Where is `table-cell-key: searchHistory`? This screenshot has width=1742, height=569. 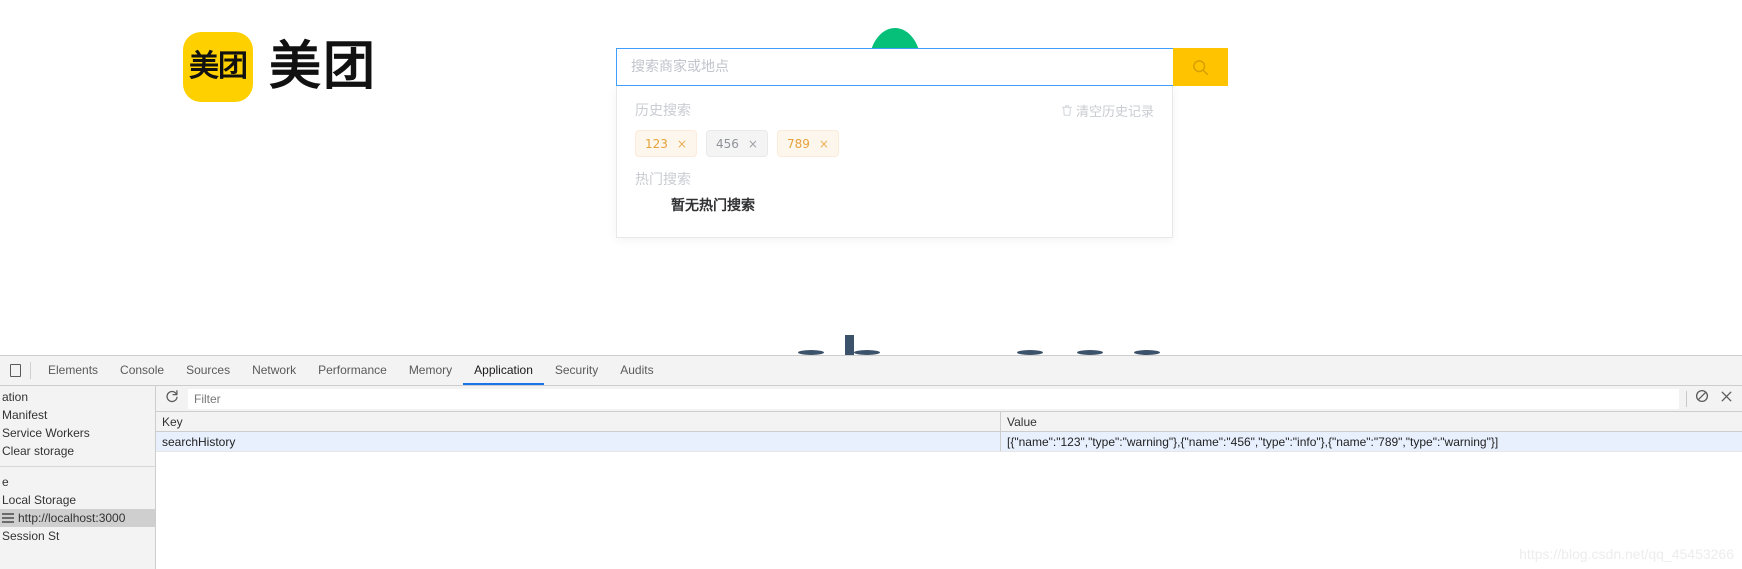
table-cell-key: searchHistory is located at coordinates (578, 441).